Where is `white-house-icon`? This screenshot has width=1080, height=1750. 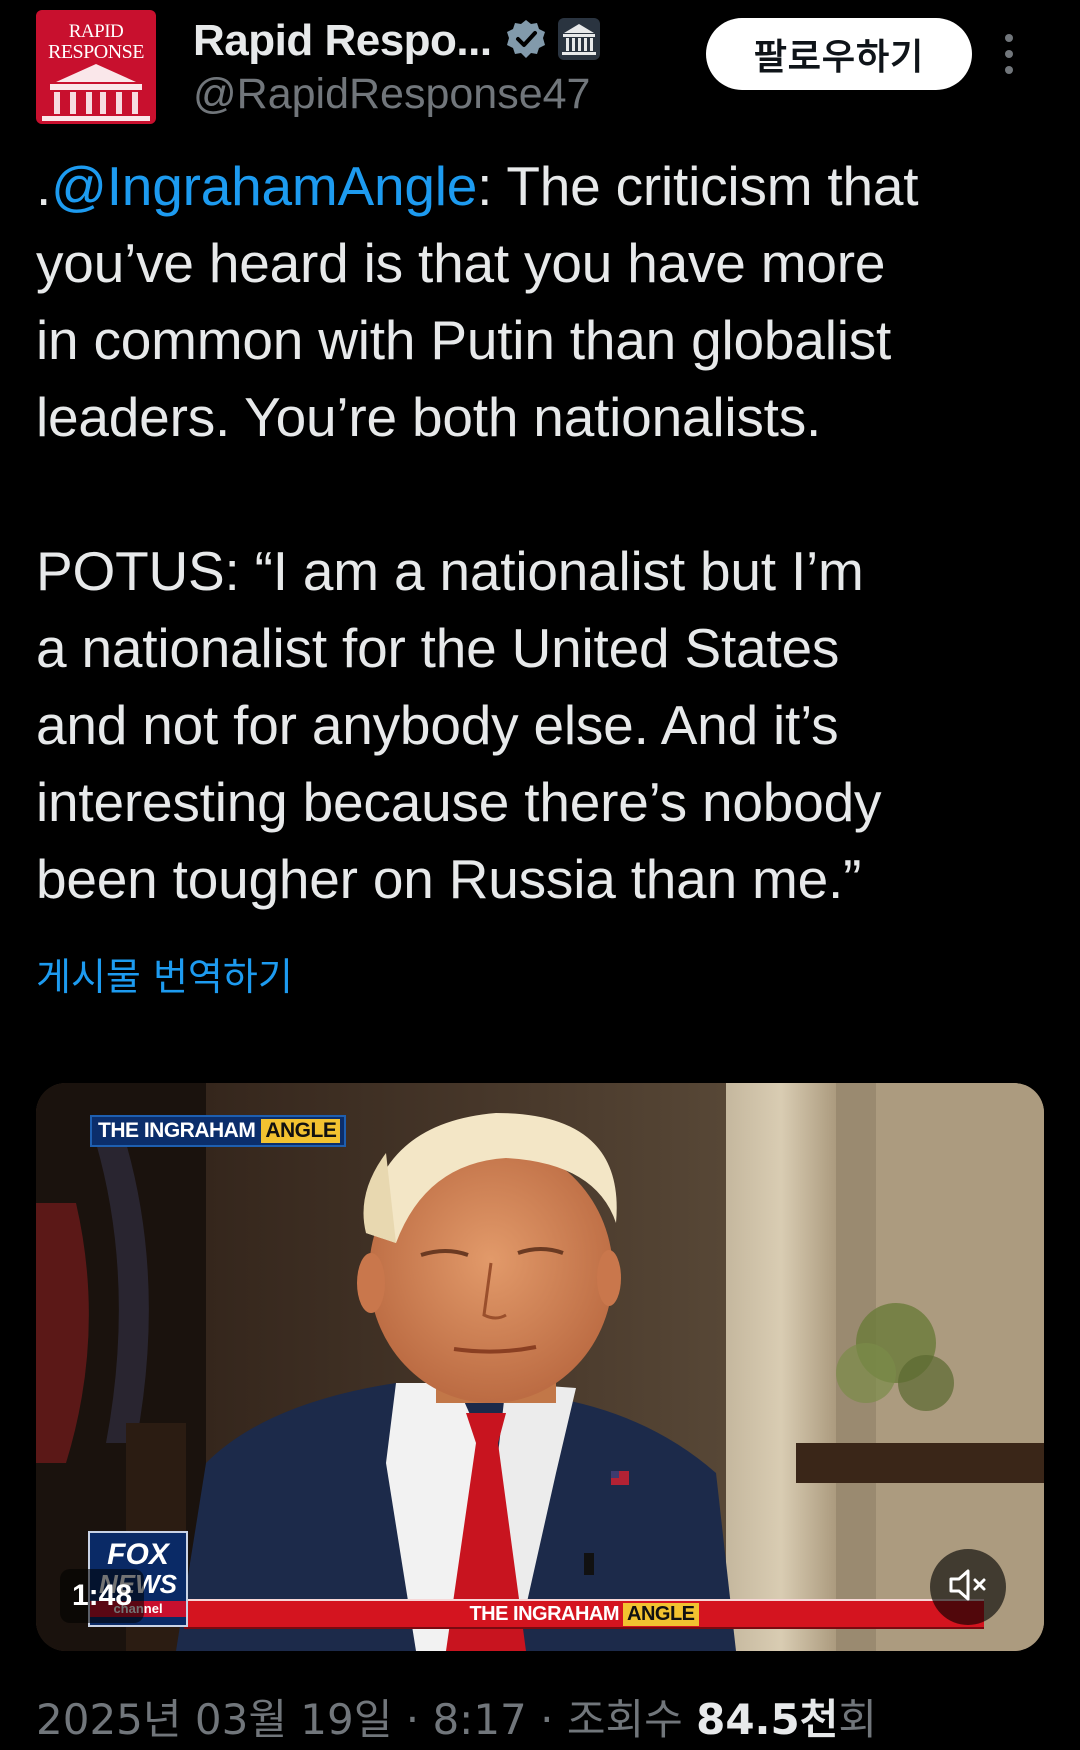
white-house-icon is located at coordinates (578, 41).